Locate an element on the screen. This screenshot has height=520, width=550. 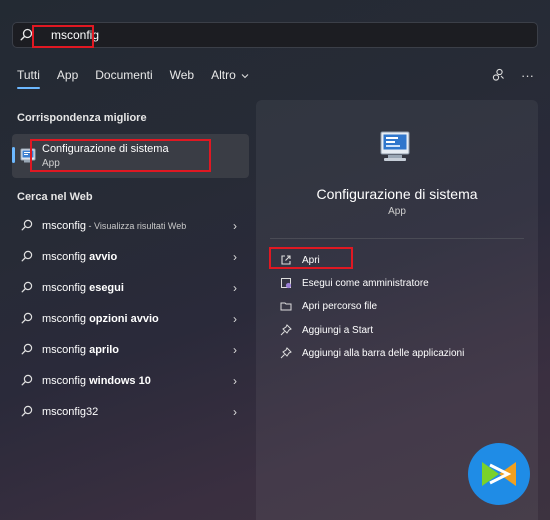
shield-icon is located at coordinates (286, 283).